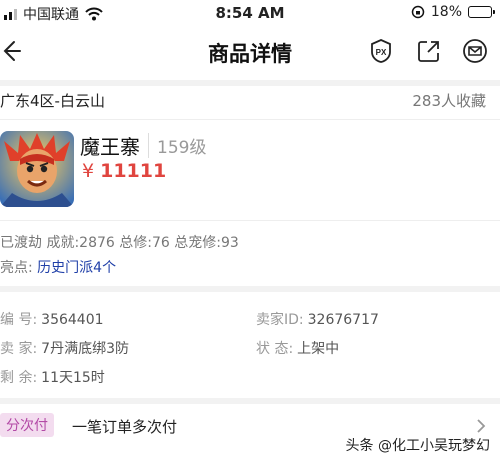 The height and width of the screenshot is (462, 500). What do you see at coordinates (110, 147) in the screenshot?
I see `character-name: 魔王寨` at bounding box center [110, 147].